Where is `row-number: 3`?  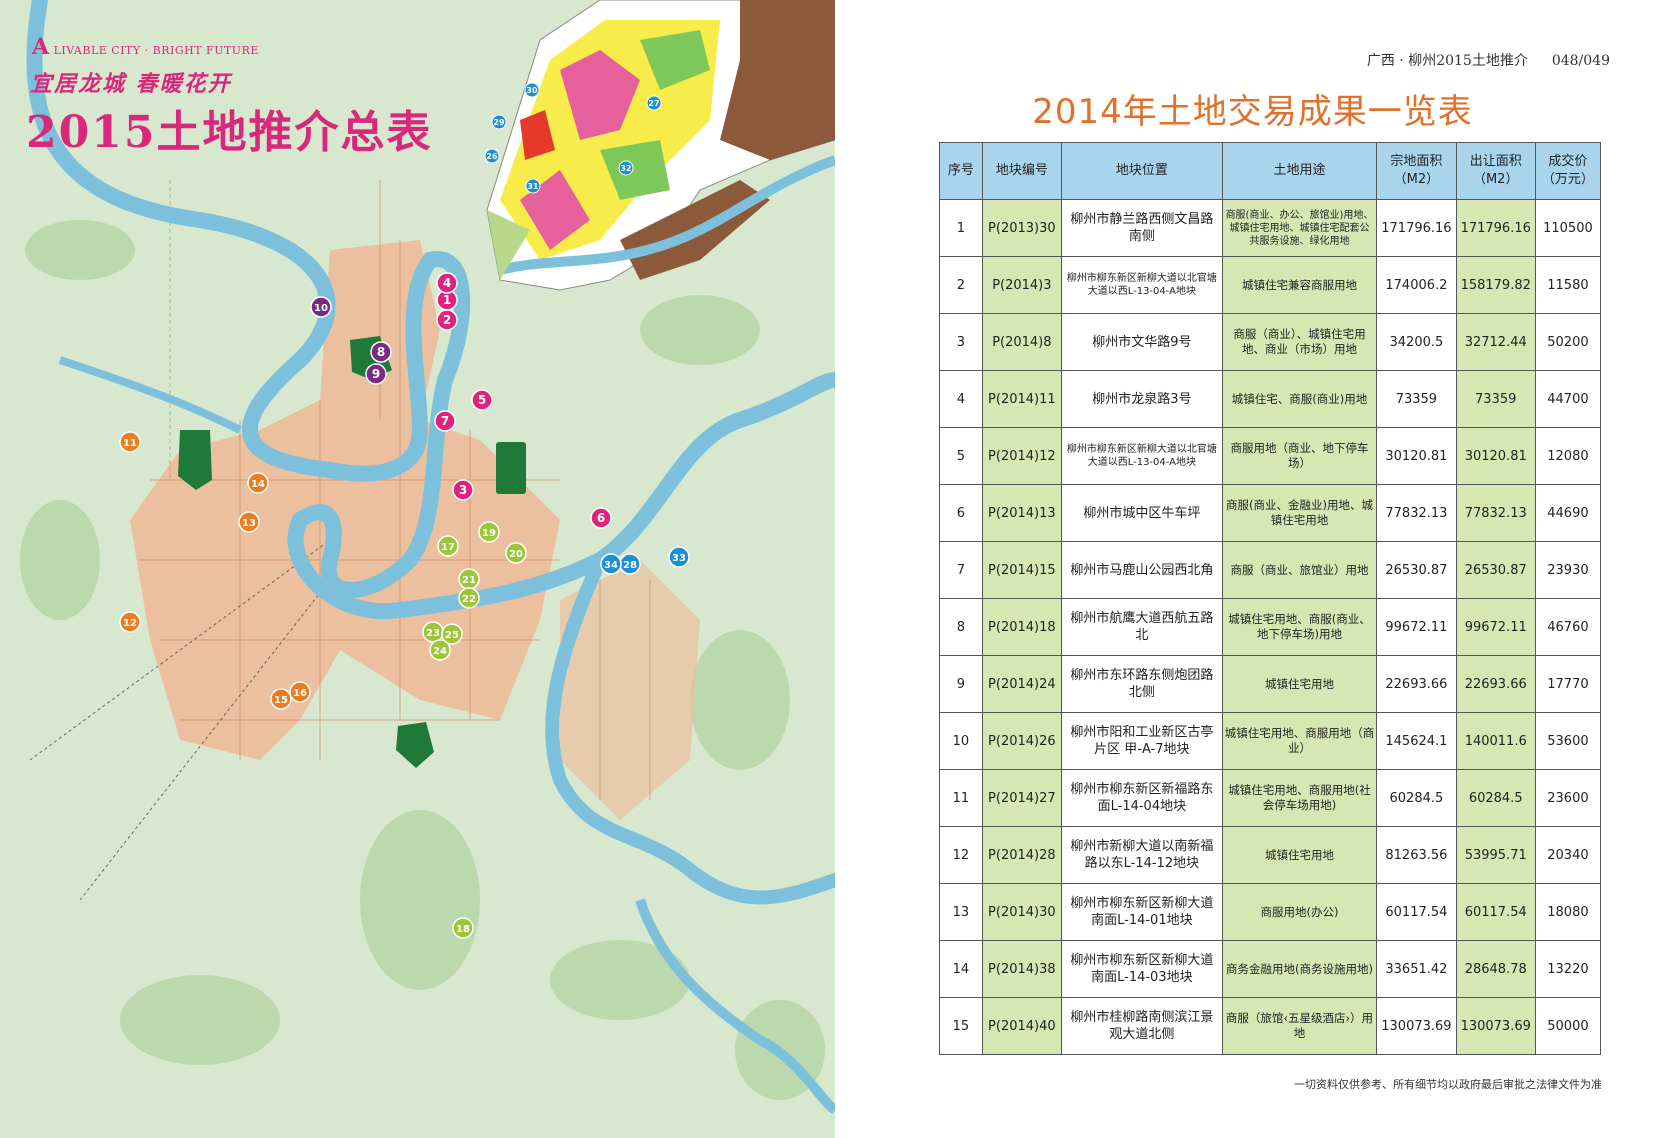
row-number: 3 is located at coordinates (961, 342).